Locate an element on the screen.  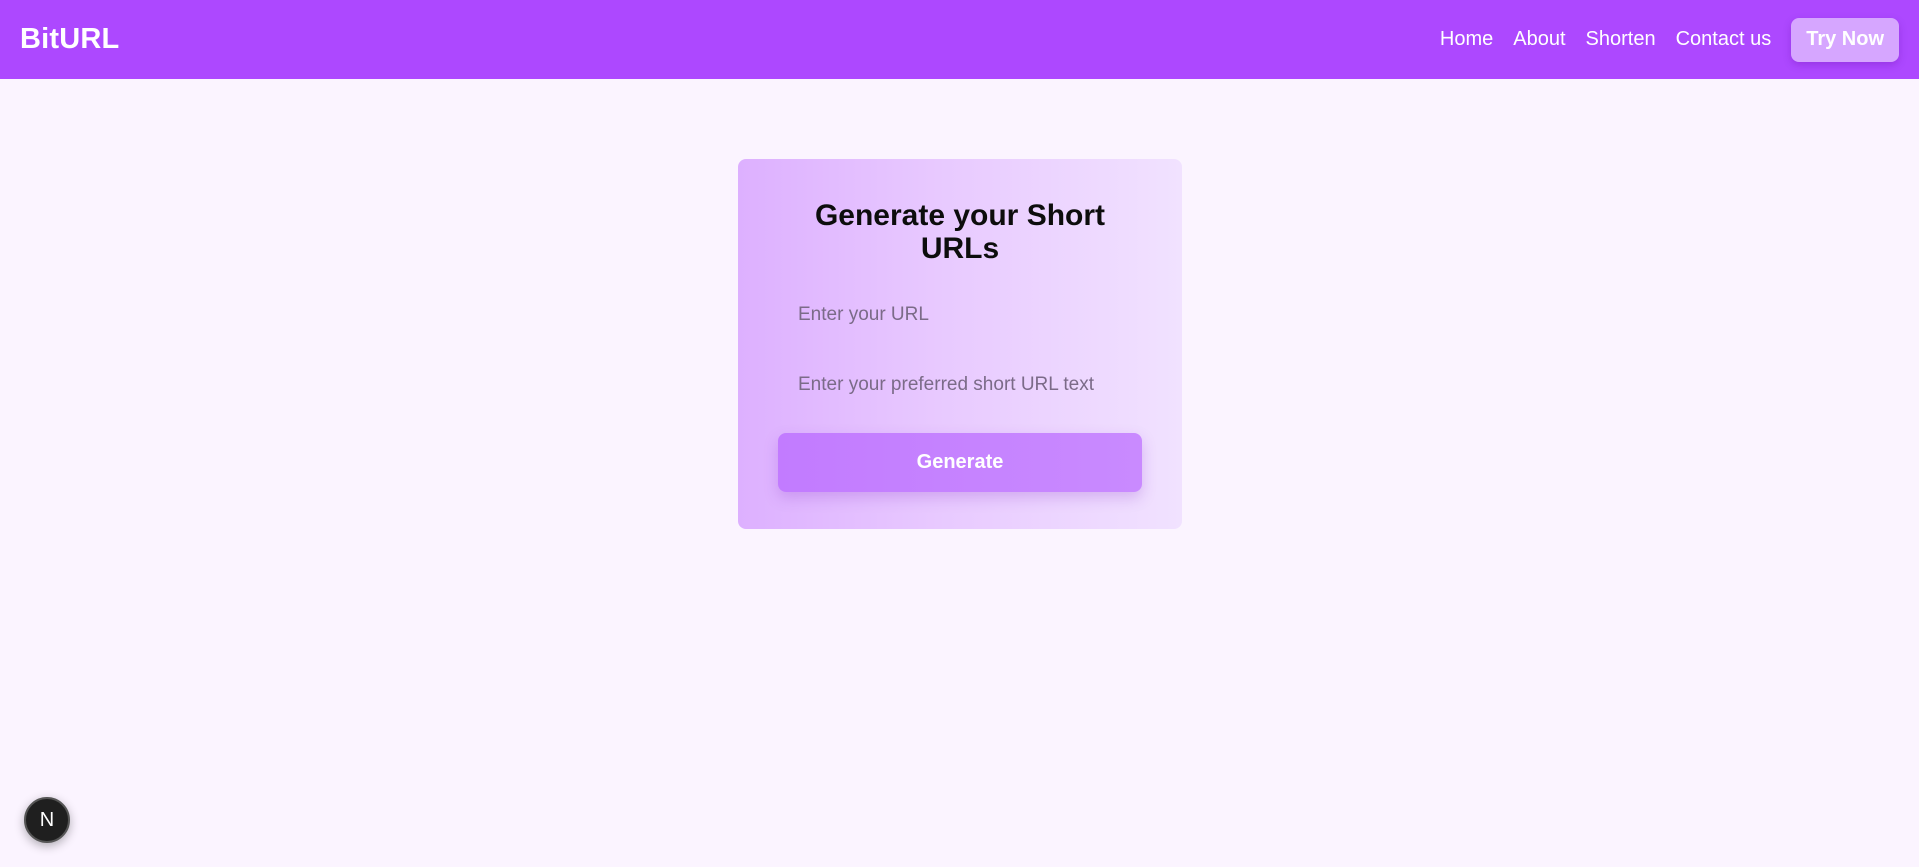
brand-logo: BitURL is located at coordinates (69, 39).